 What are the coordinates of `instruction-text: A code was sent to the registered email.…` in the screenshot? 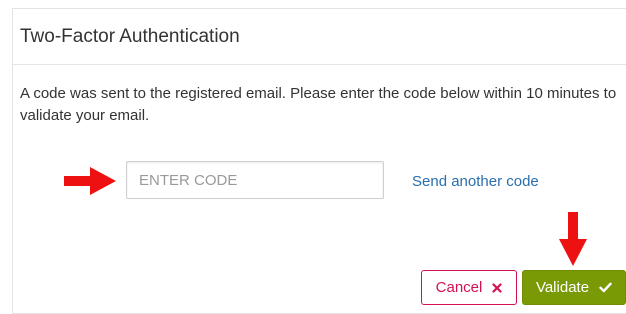 It's located at (318, 104).